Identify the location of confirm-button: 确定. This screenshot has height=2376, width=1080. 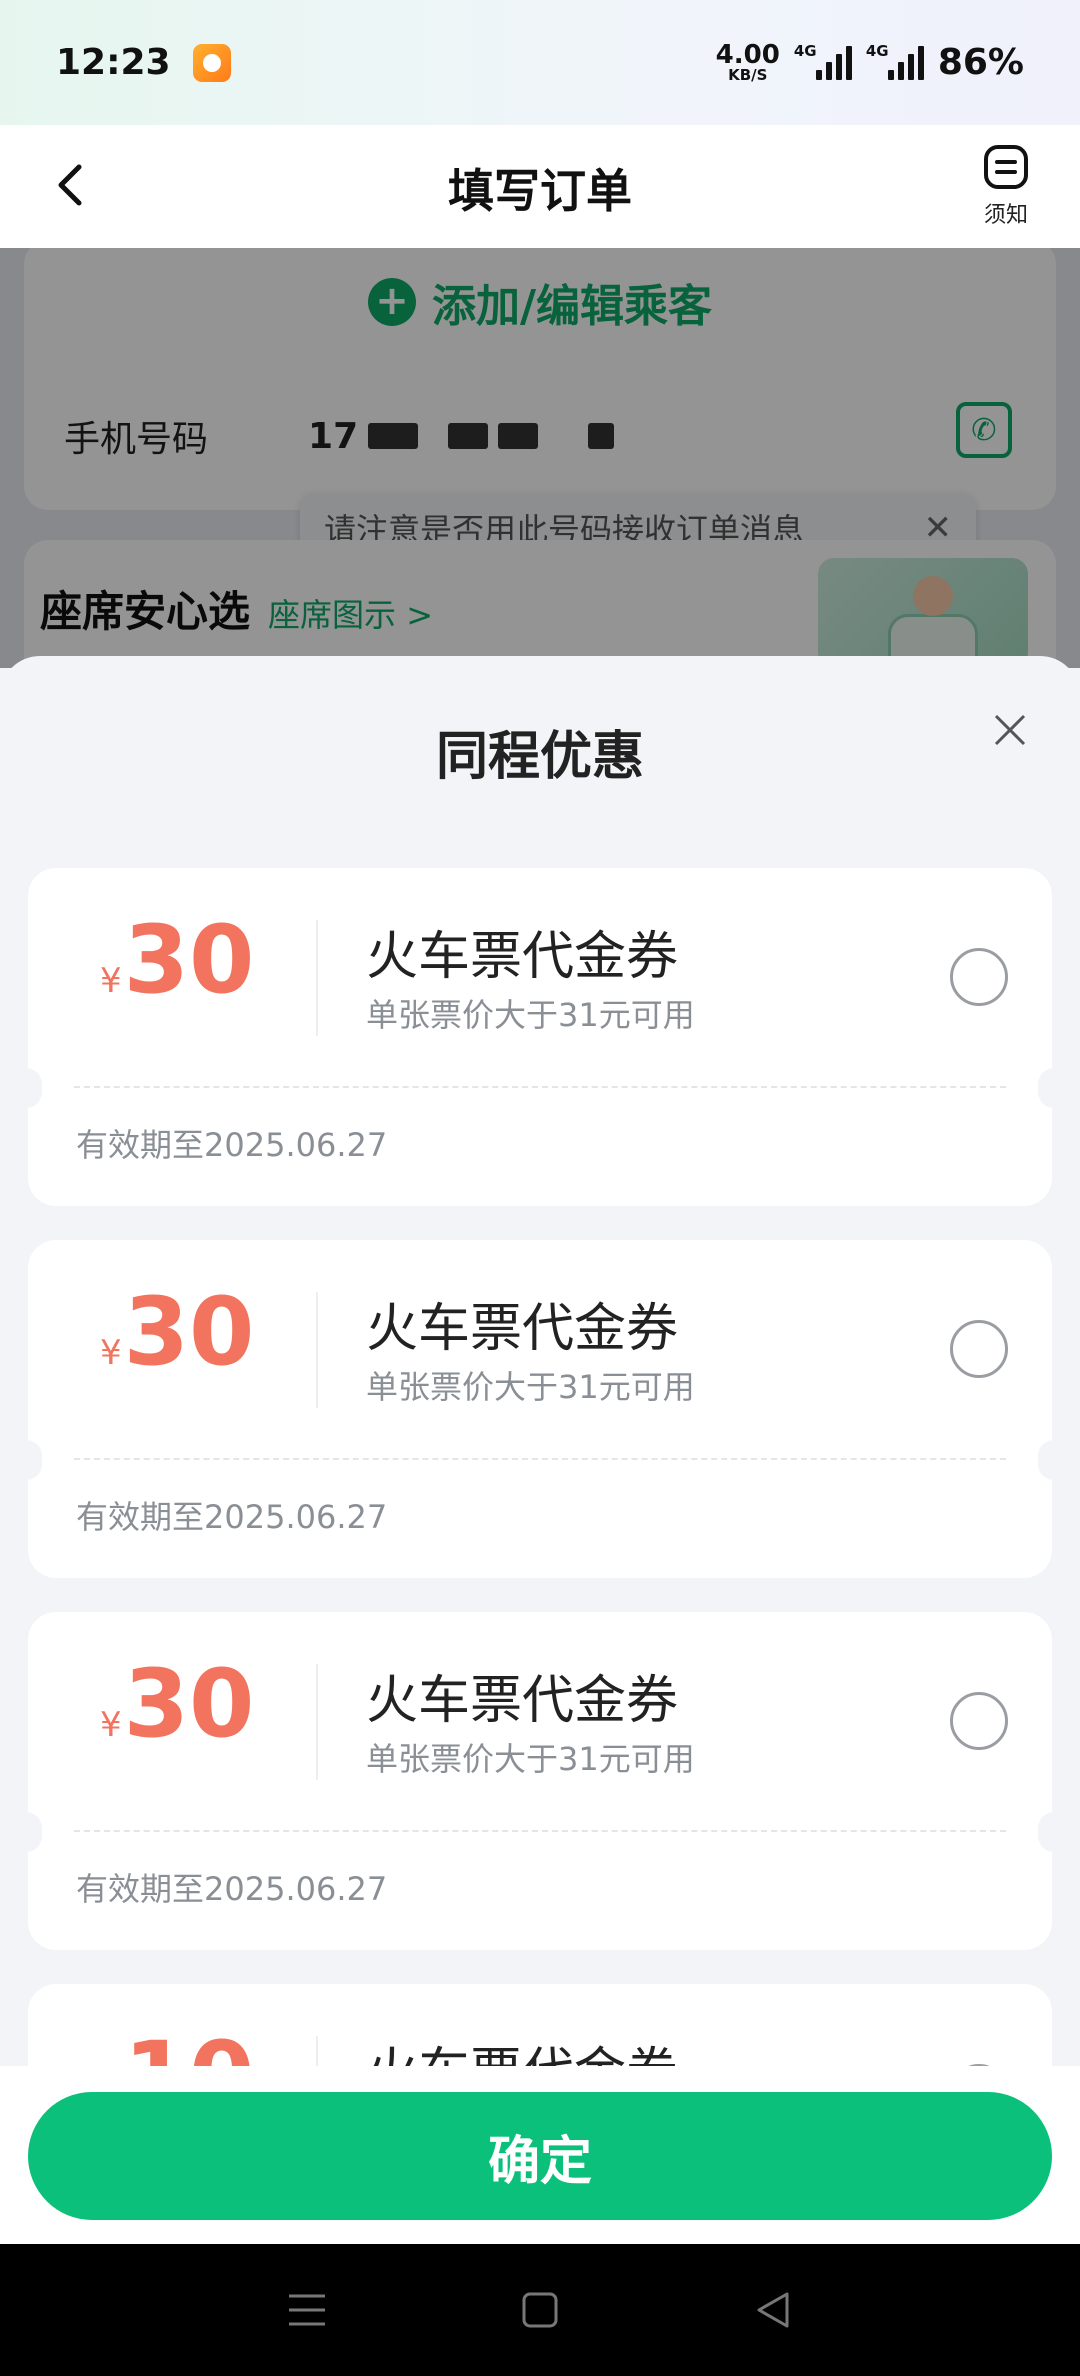
(540, 2156).